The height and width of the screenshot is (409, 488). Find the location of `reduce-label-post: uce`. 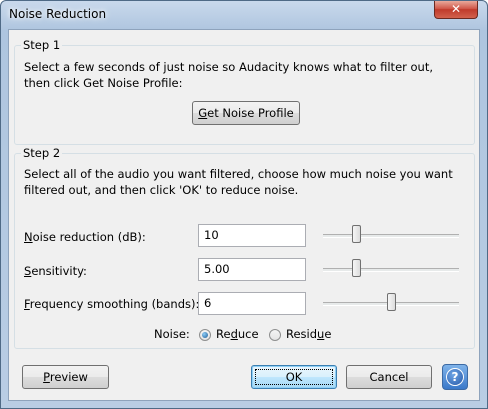

reduce-label-post: uce is located at coordinates (248, 334).